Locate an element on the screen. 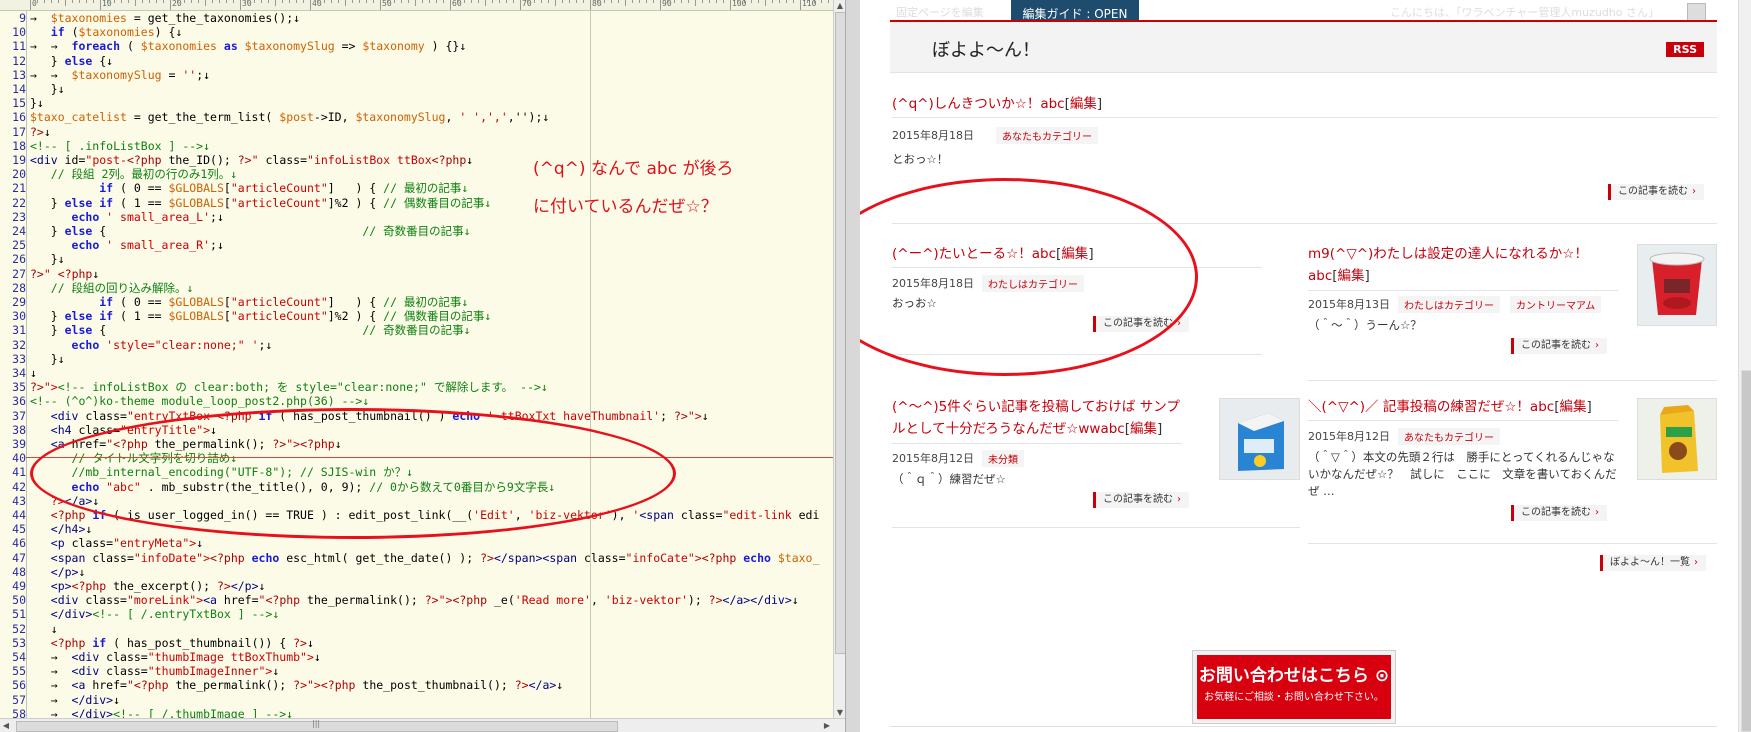  view-all-link: ぼよよ〜ん！一覧 › is located at coordinates (1653, 563).